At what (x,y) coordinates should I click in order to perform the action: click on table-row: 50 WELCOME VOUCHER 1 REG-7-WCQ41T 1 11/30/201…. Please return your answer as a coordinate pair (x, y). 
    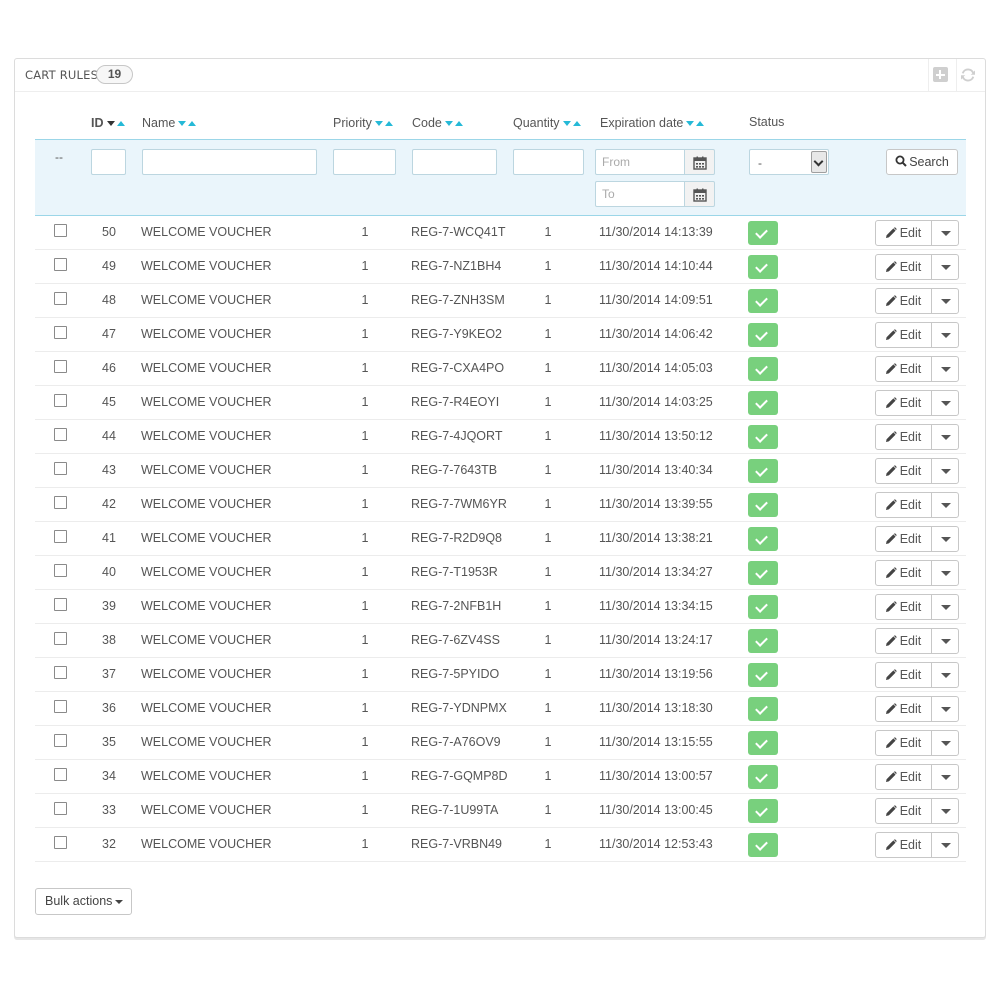
    Looking at the image, I should click on (500, 233).